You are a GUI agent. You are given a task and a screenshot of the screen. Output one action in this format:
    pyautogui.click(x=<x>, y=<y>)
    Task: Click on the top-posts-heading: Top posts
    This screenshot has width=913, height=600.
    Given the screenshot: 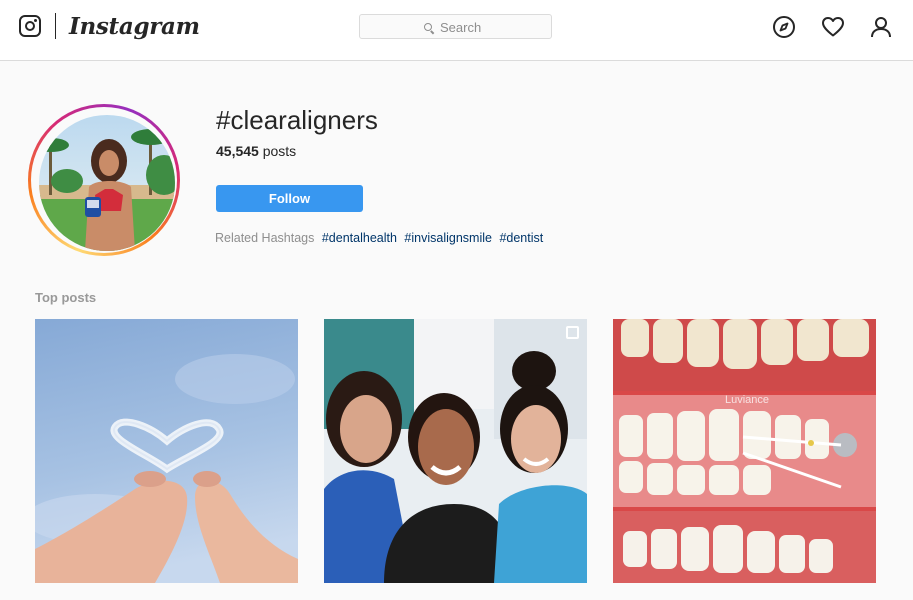 What is the action you would take?
    pyautogui.click(x=66, y=297)
    